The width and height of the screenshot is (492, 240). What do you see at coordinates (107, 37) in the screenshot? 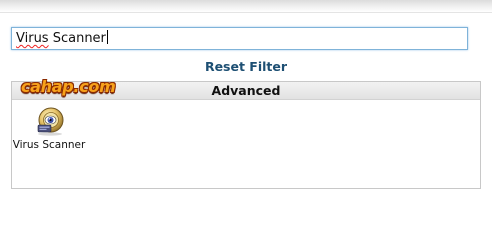
I see `text-caret` at bounding box center [107, 37].